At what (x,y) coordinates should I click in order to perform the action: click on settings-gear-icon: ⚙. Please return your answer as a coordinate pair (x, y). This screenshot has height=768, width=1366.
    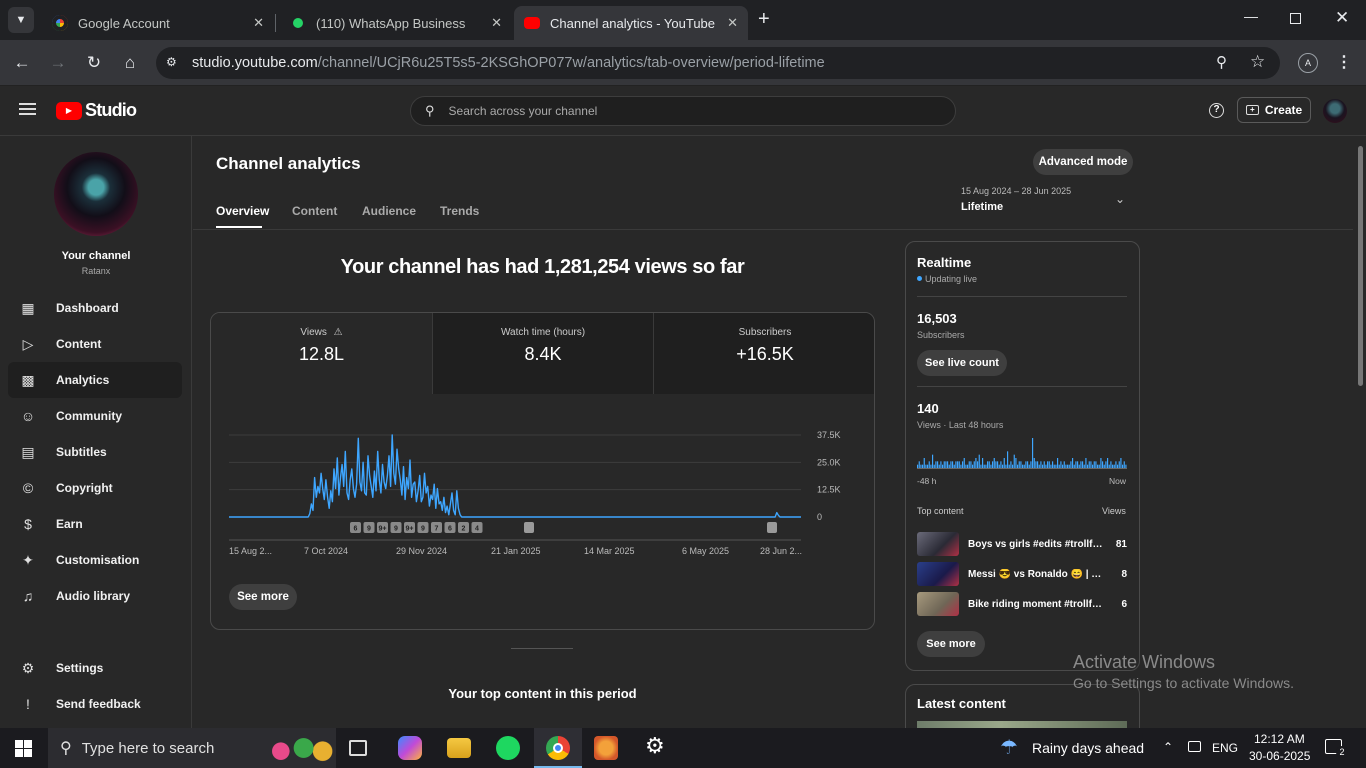
    Looking at the image, I should click on (655, 746).